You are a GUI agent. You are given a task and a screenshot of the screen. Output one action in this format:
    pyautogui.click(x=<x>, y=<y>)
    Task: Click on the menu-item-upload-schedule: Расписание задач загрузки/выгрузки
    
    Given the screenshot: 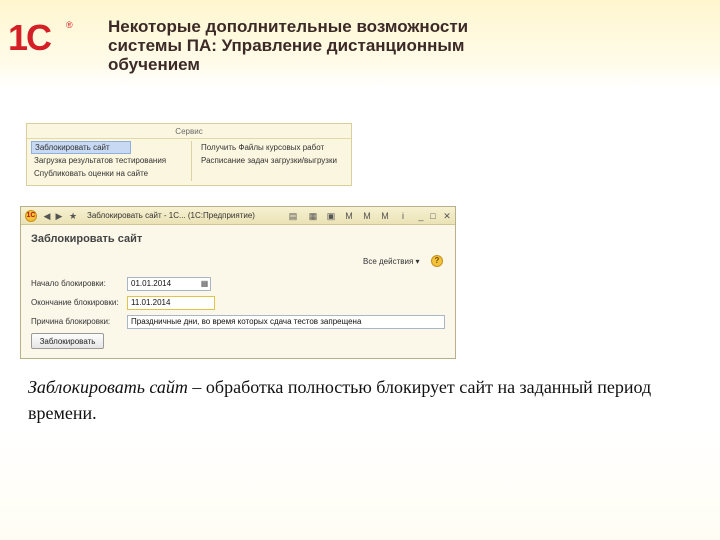 What is the action you would take?
    pyautogui.click(x=273, y=160)
    